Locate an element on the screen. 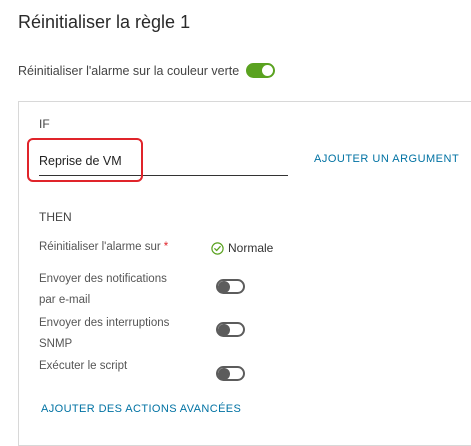  if-label: IF is located at coordinates (44, 124).